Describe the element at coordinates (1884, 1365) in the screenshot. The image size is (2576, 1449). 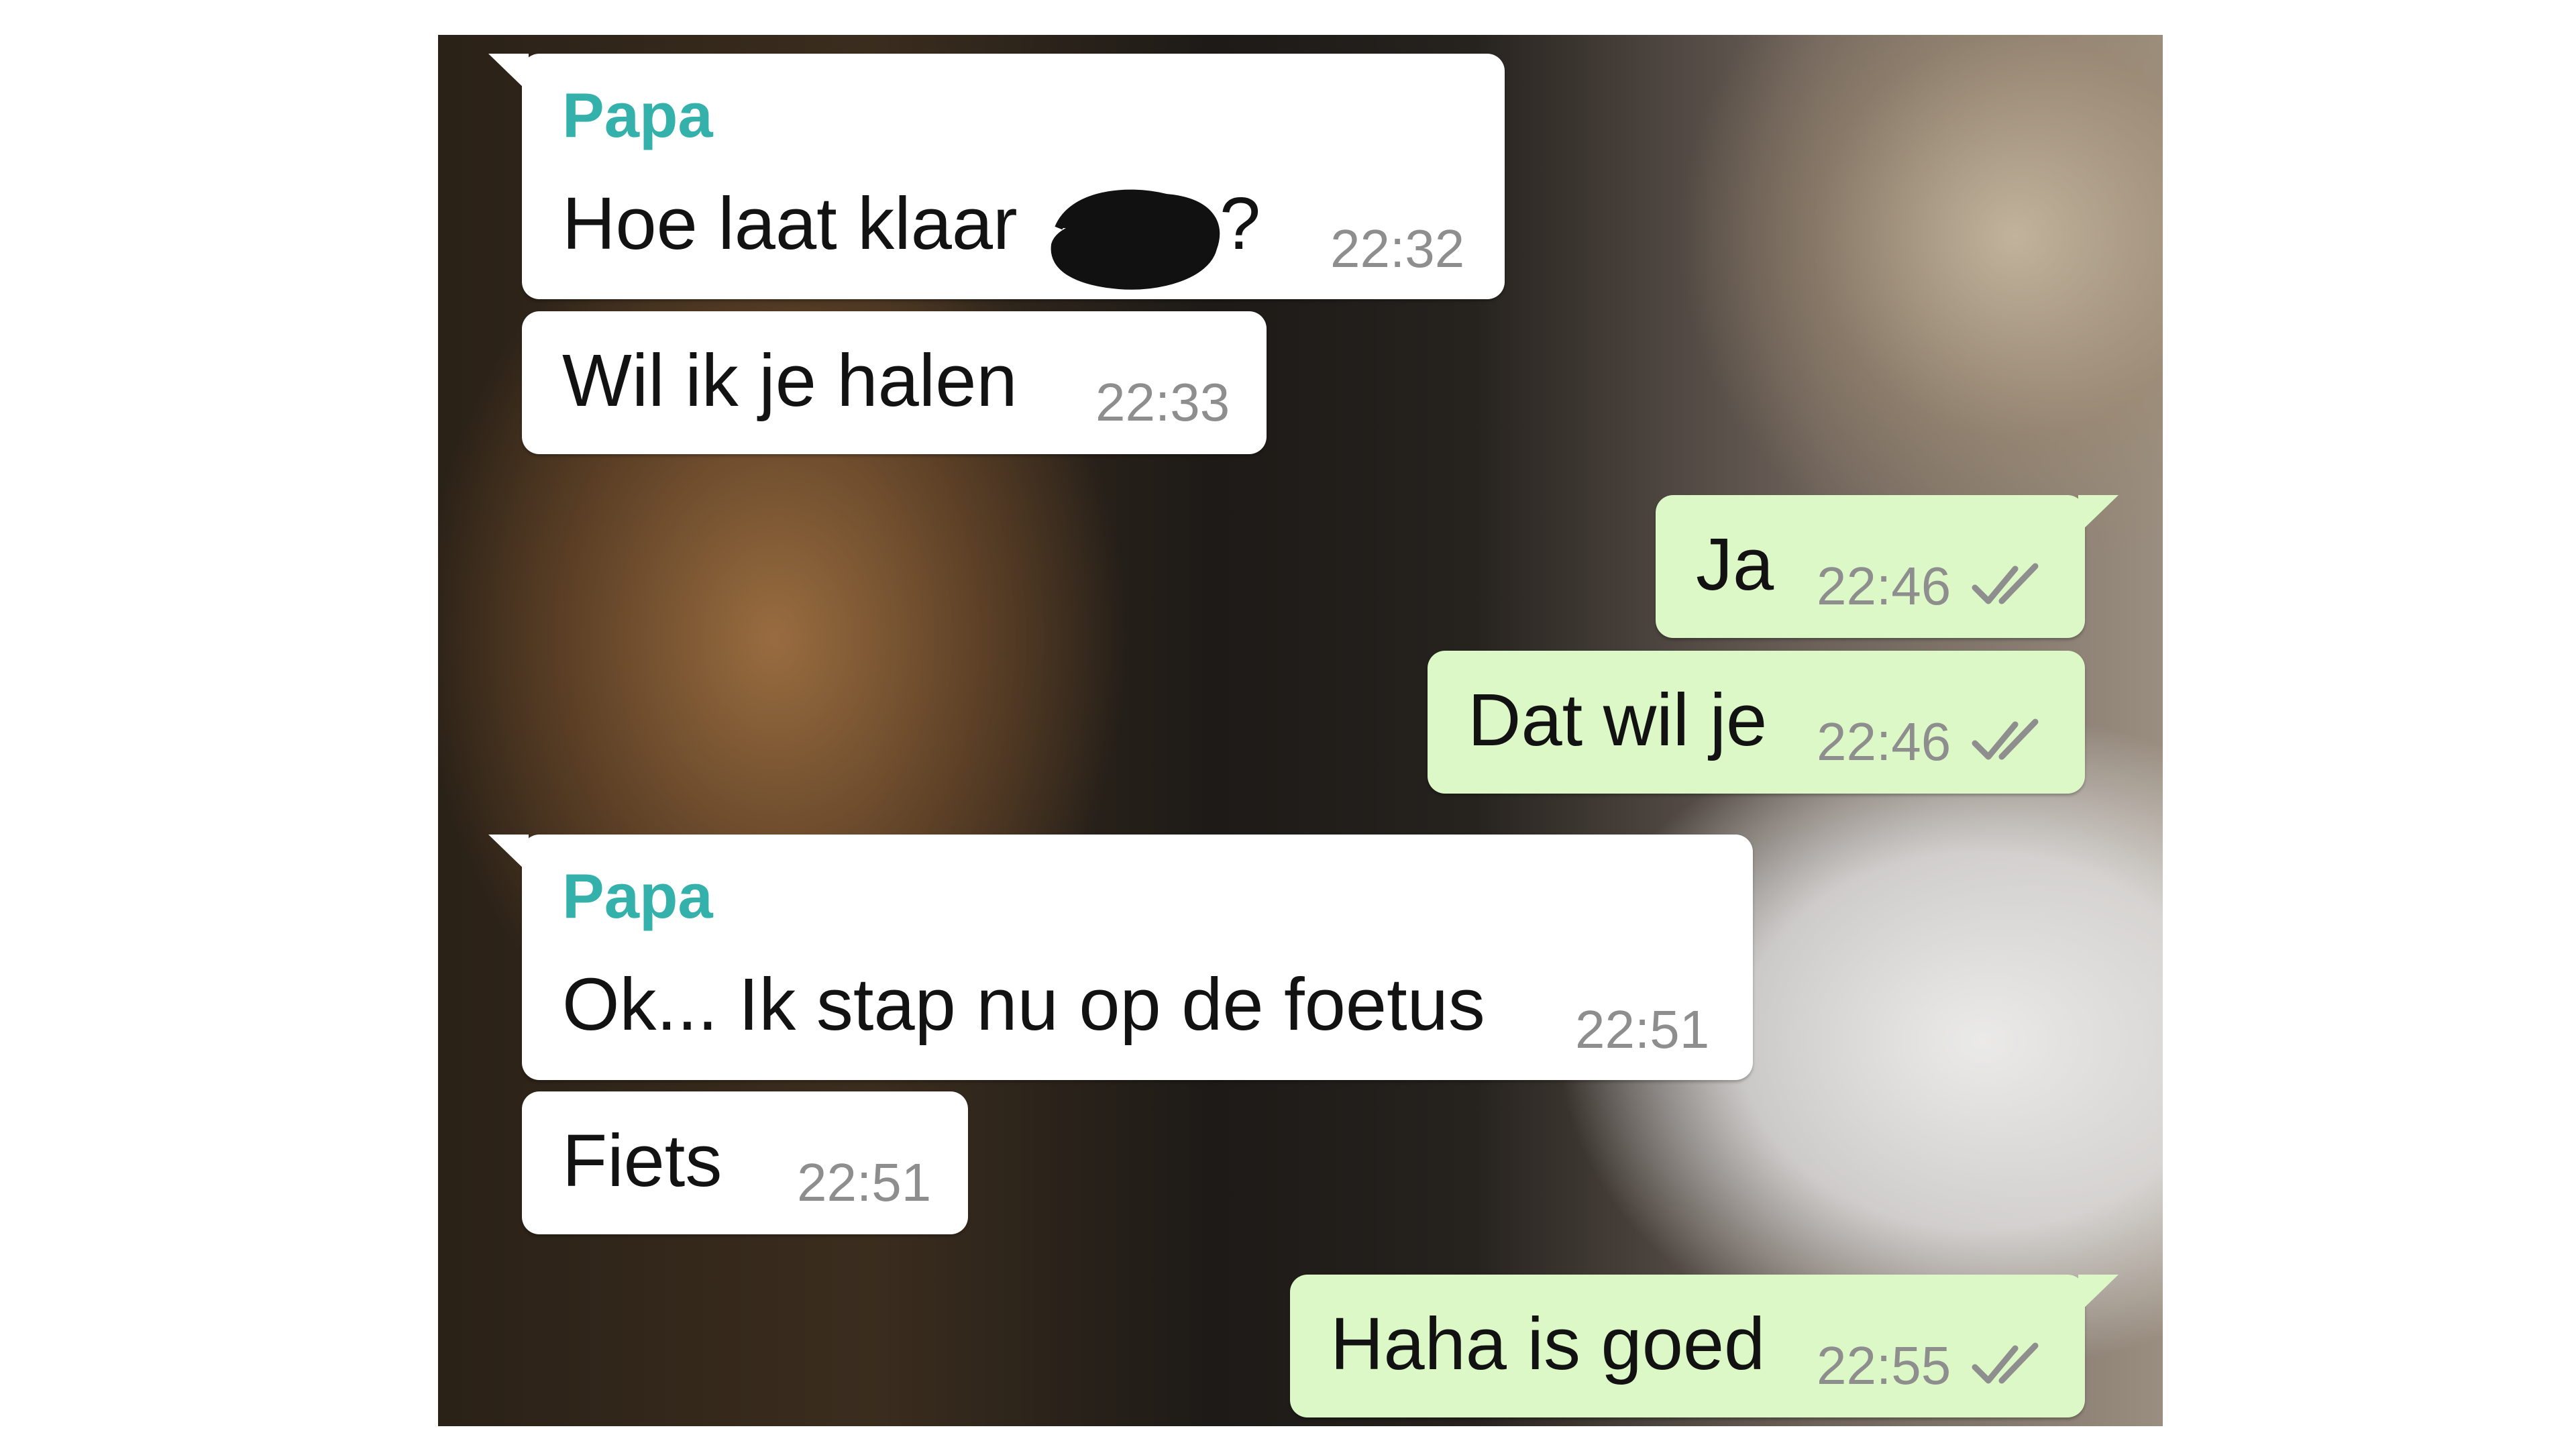
I see `message-time: 22:55` at that location.